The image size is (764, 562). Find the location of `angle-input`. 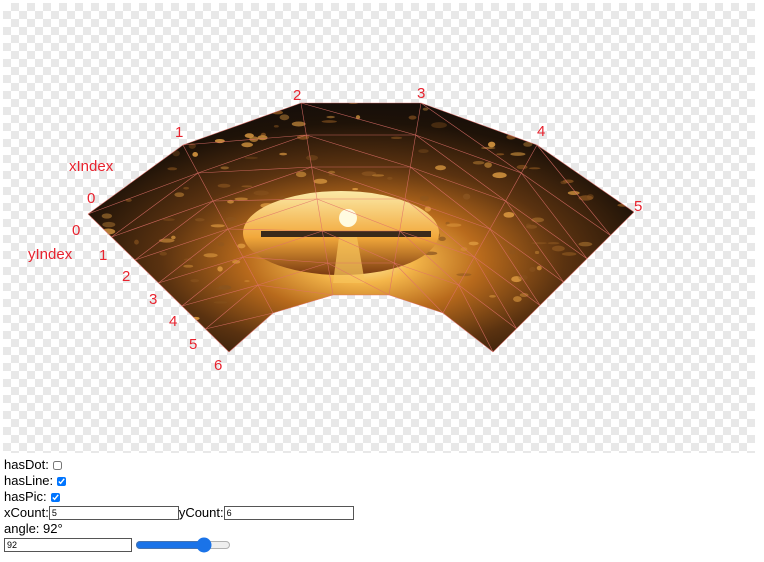

angle-input is located at coordinates (68, 545).